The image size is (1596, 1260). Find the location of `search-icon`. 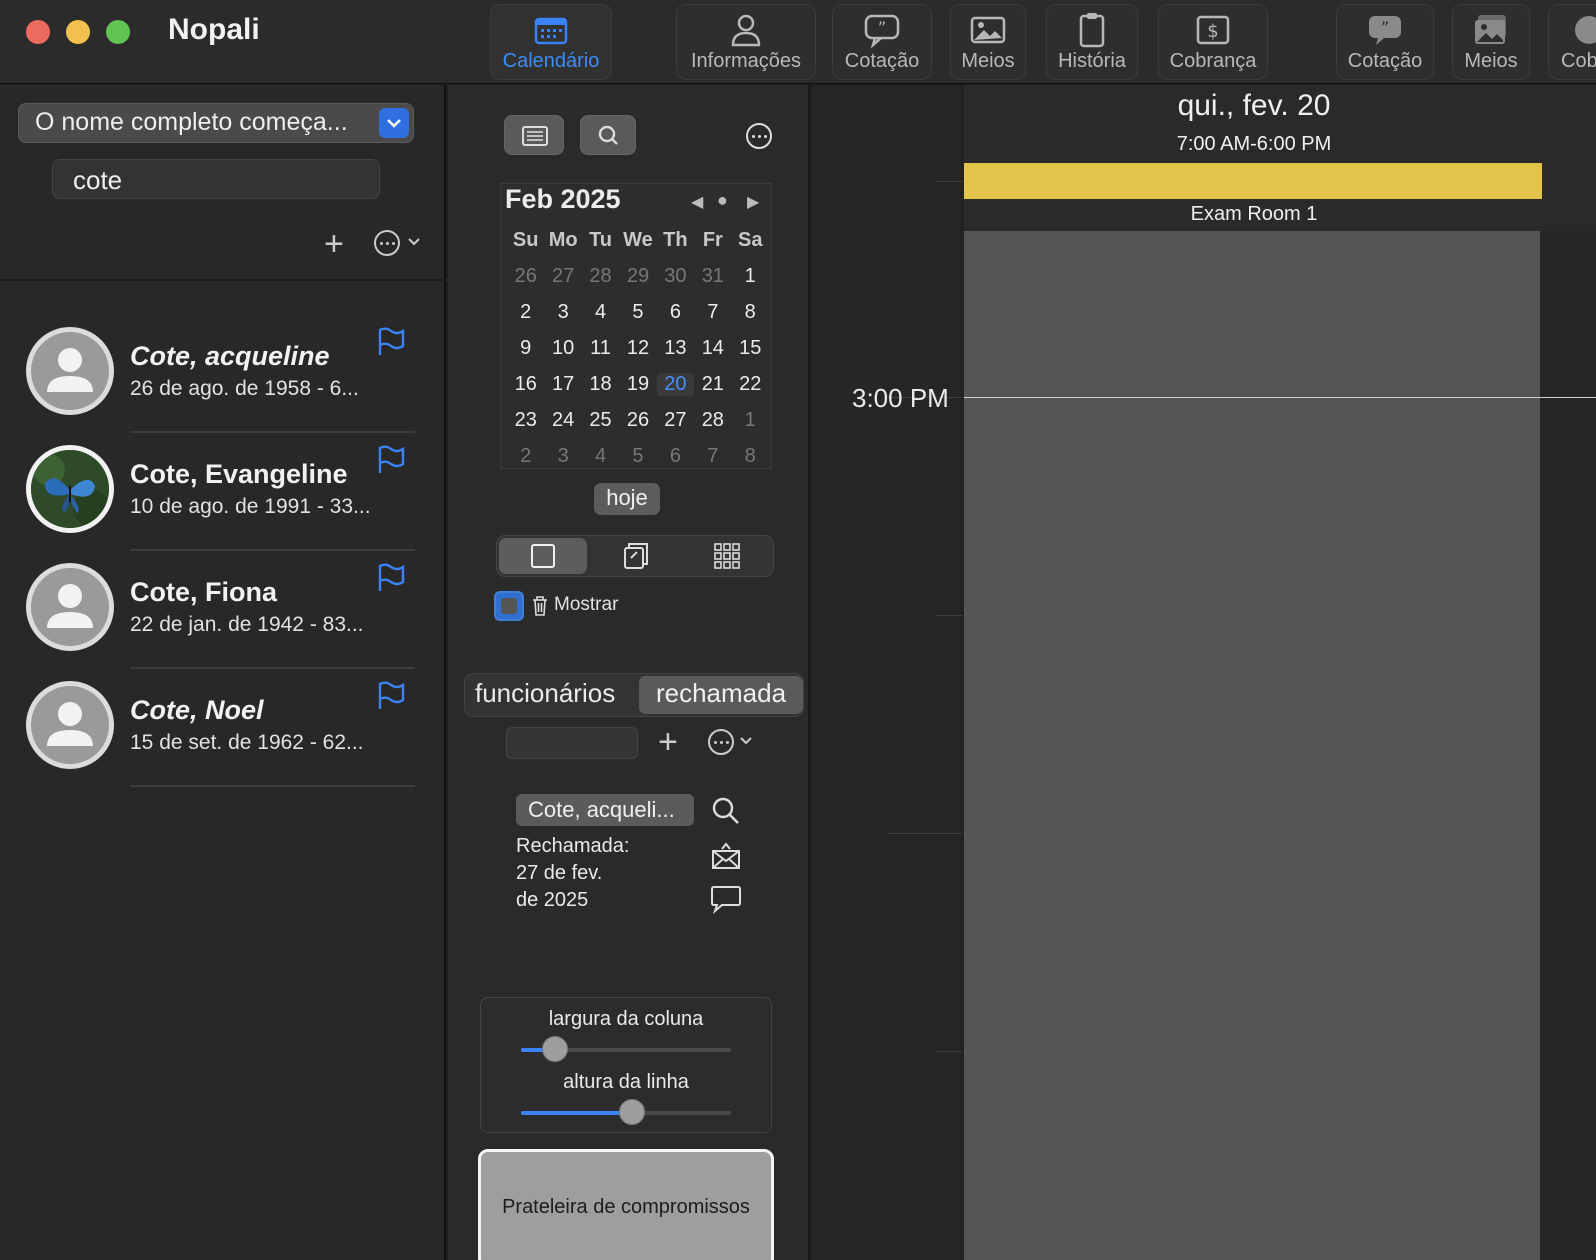

search-icon is located at coordinates (726, 811).